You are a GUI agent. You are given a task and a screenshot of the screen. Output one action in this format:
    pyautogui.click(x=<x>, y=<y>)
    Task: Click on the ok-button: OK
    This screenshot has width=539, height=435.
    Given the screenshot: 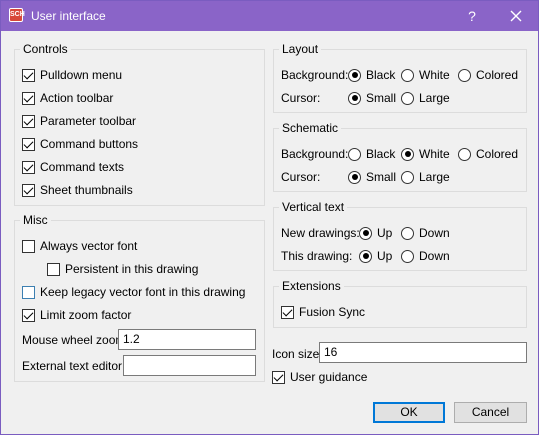 What is the action you would take?
    pyautogui.click(x=409, y=412)
    